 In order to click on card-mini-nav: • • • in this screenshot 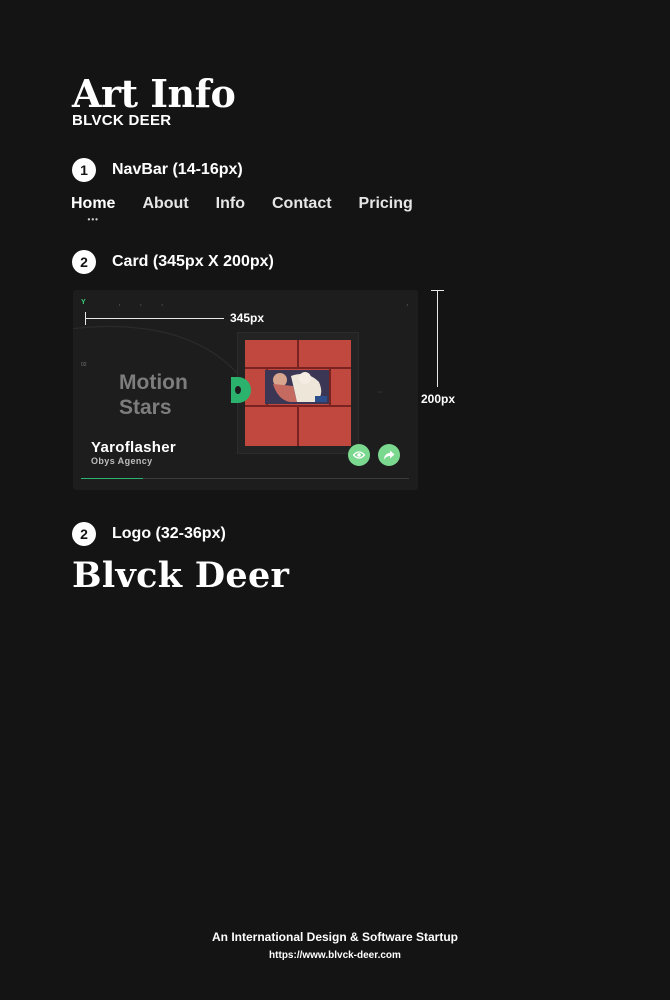, I will do `click(141, 305)`.